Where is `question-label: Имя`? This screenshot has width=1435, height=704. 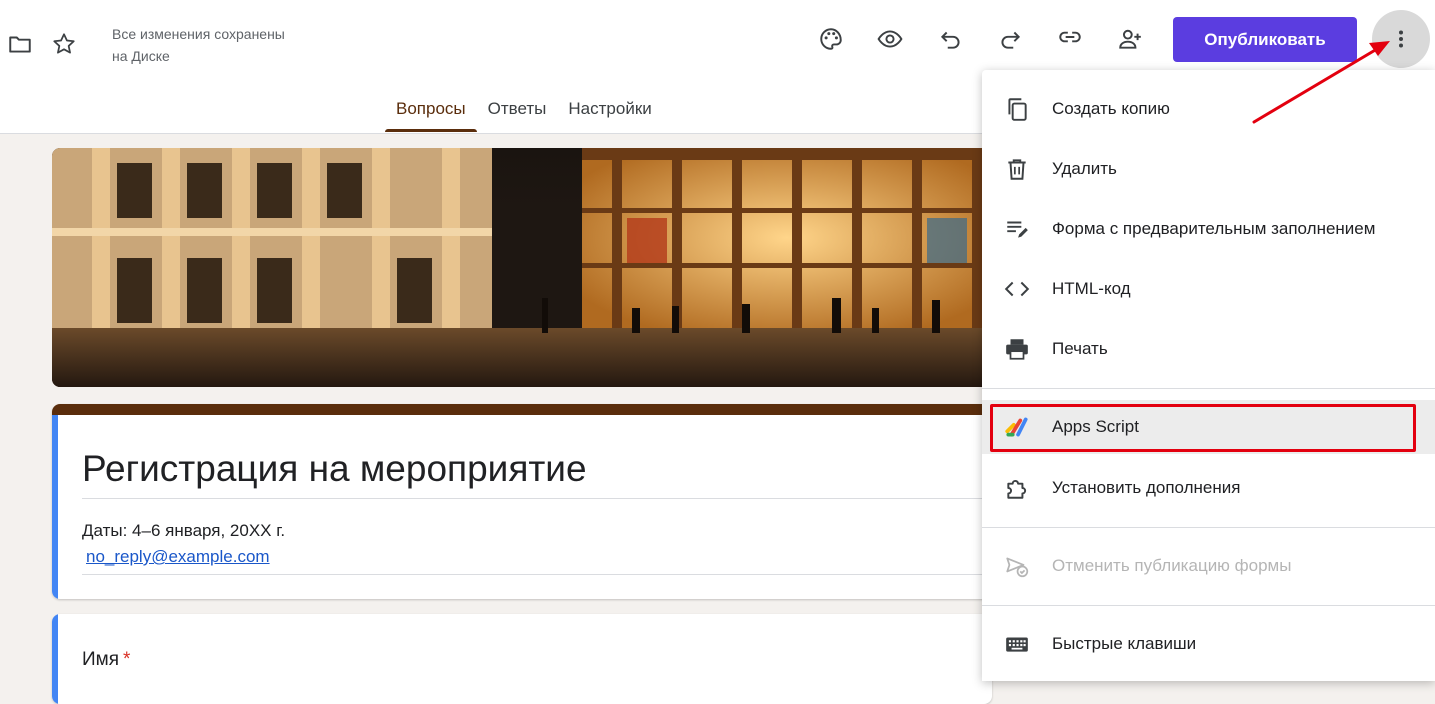 question-label: Имя is located at coordinates (101, 659).